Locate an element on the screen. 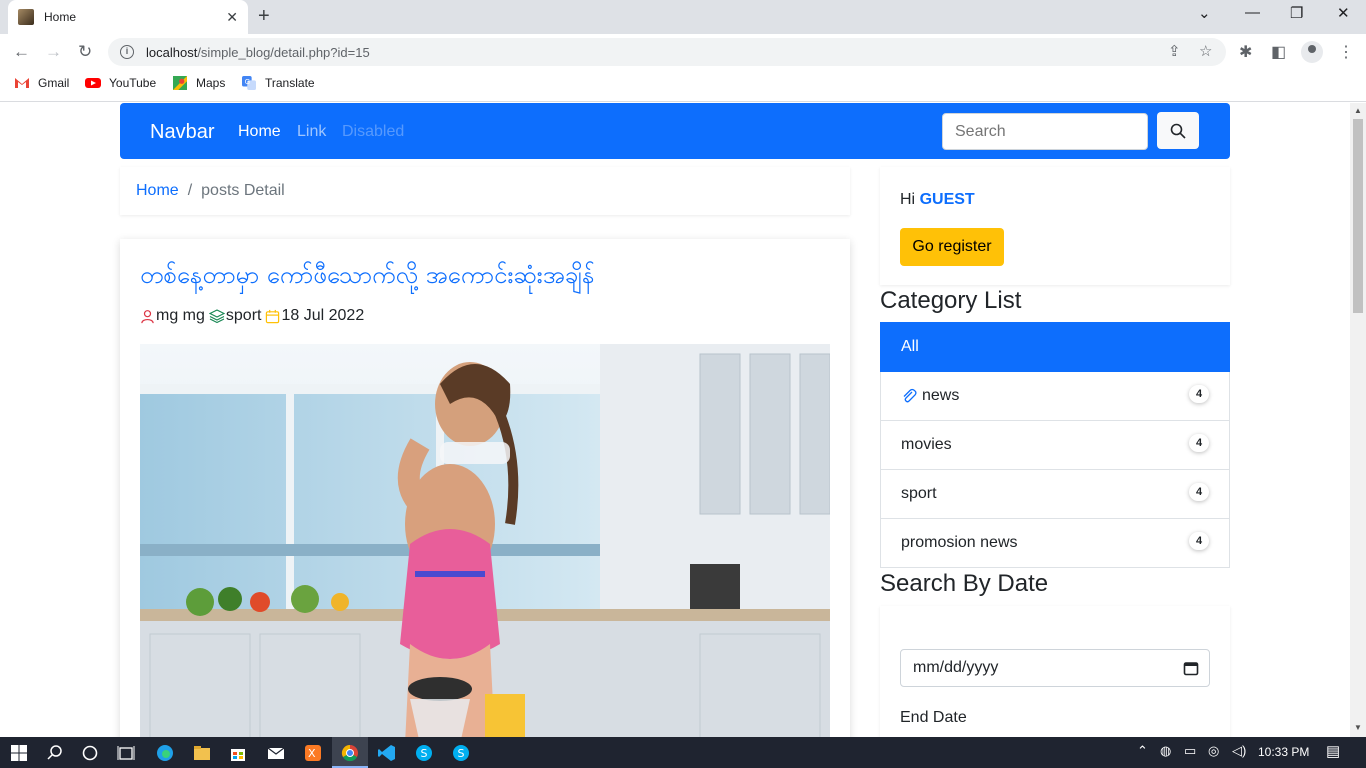 The width and height of the screenshot is (1366, 768). search-by-date-title: Search By Date is located at coordinates (964, 583).